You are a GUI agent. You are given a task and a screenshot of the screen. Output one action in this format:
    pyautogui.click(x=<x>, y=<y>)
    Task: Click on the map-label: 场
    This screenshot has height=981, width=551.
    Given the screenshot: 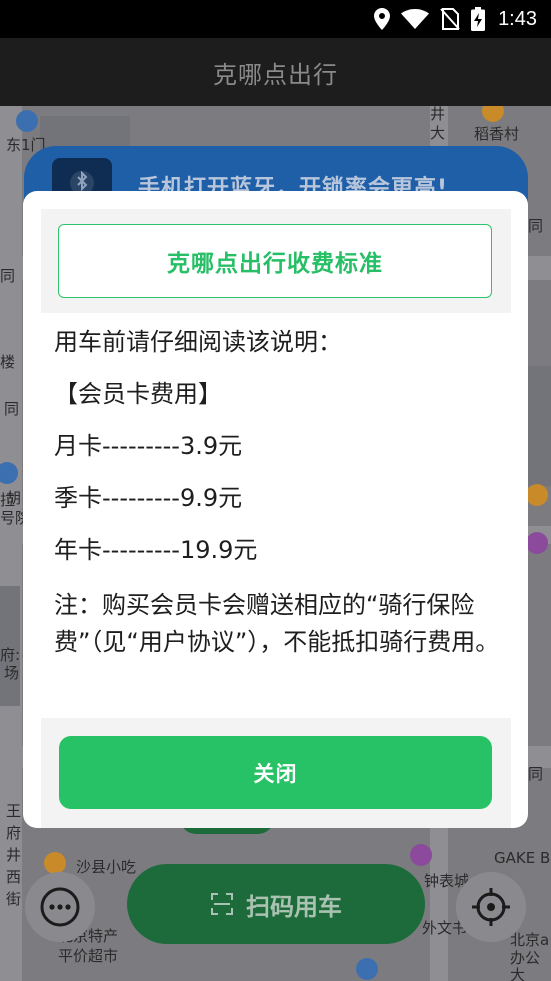 What is the action you would take?
    pyautogui.click(x=12, y=673)
    